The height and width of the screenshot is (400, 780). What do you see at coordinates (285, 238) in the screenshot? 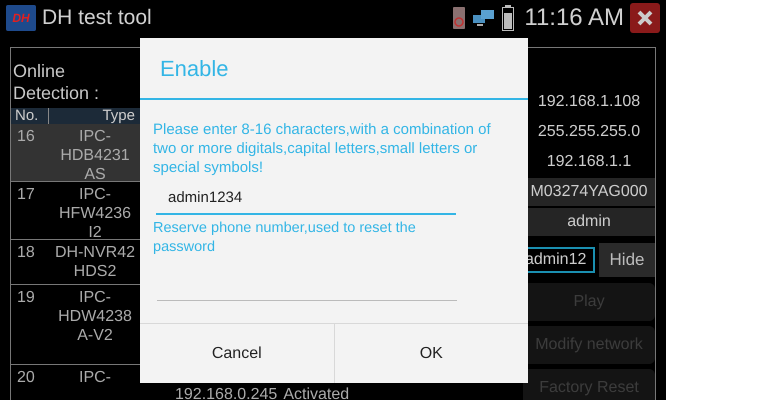
I see `phone-hint: Reserve phone number,used to reset the password` at bounding box center [285, 238].